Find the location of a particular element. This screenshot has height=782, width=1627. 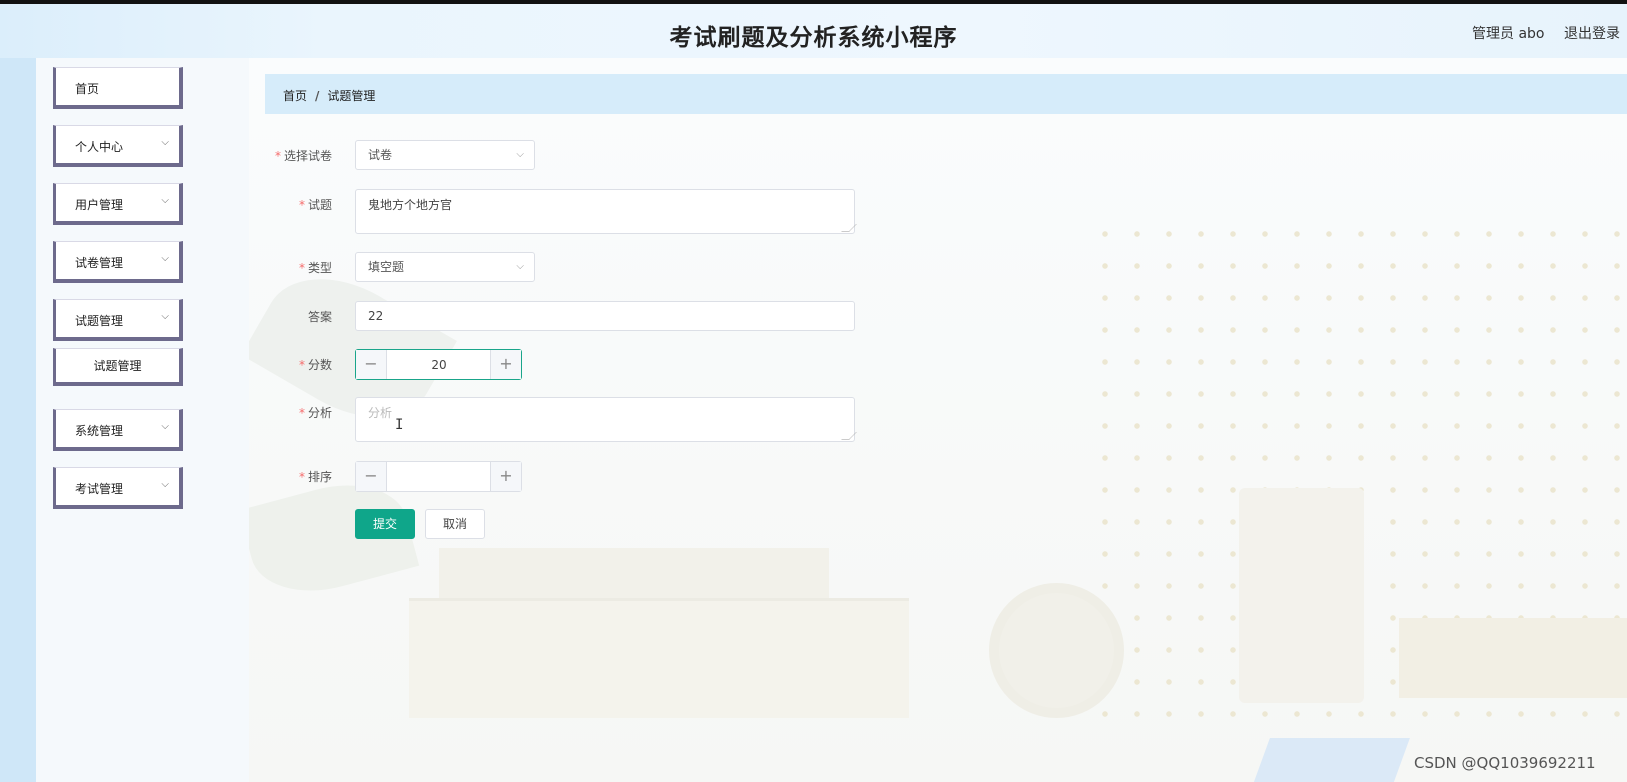

cancel-button: 取消 is located at coordinates (455, 524).